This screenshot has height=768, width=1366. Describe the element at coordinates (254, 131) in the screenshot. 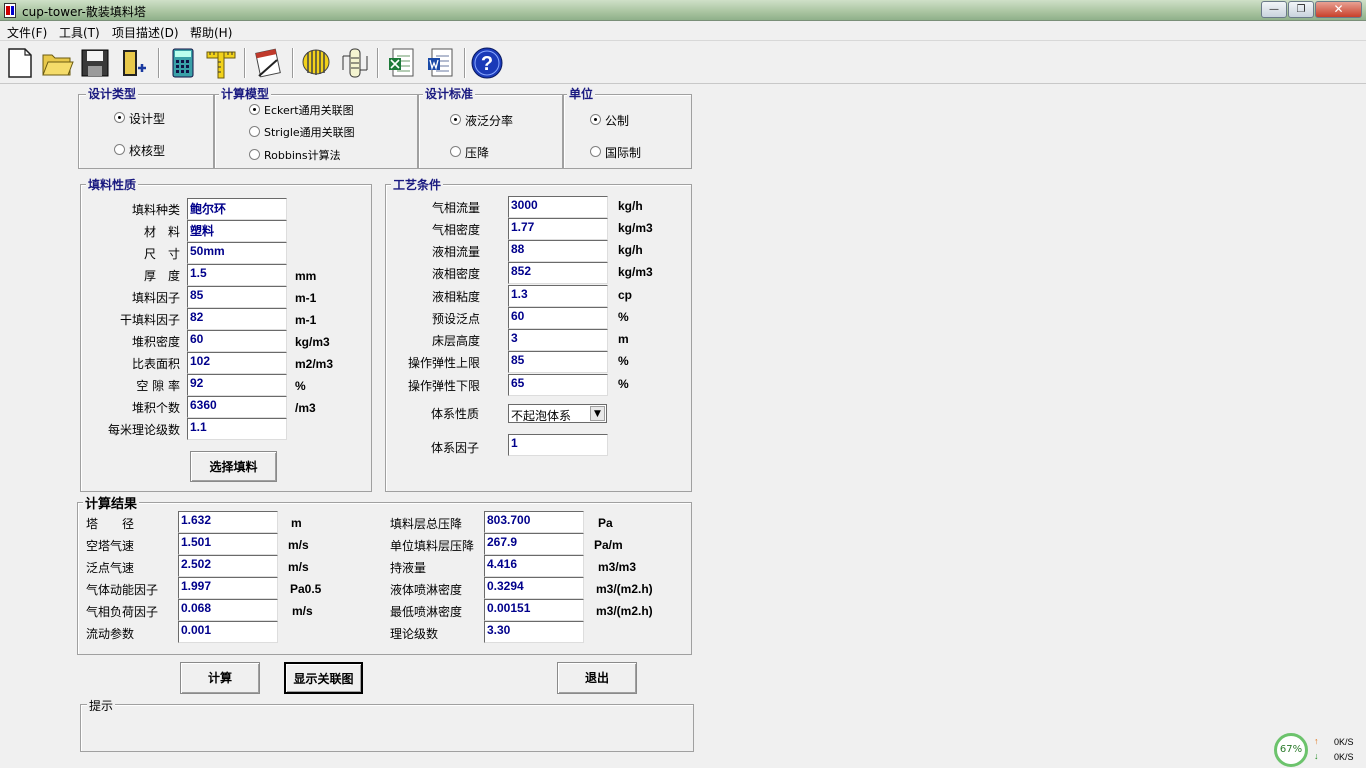

I see `calc-model-radio-strigle` at that location.